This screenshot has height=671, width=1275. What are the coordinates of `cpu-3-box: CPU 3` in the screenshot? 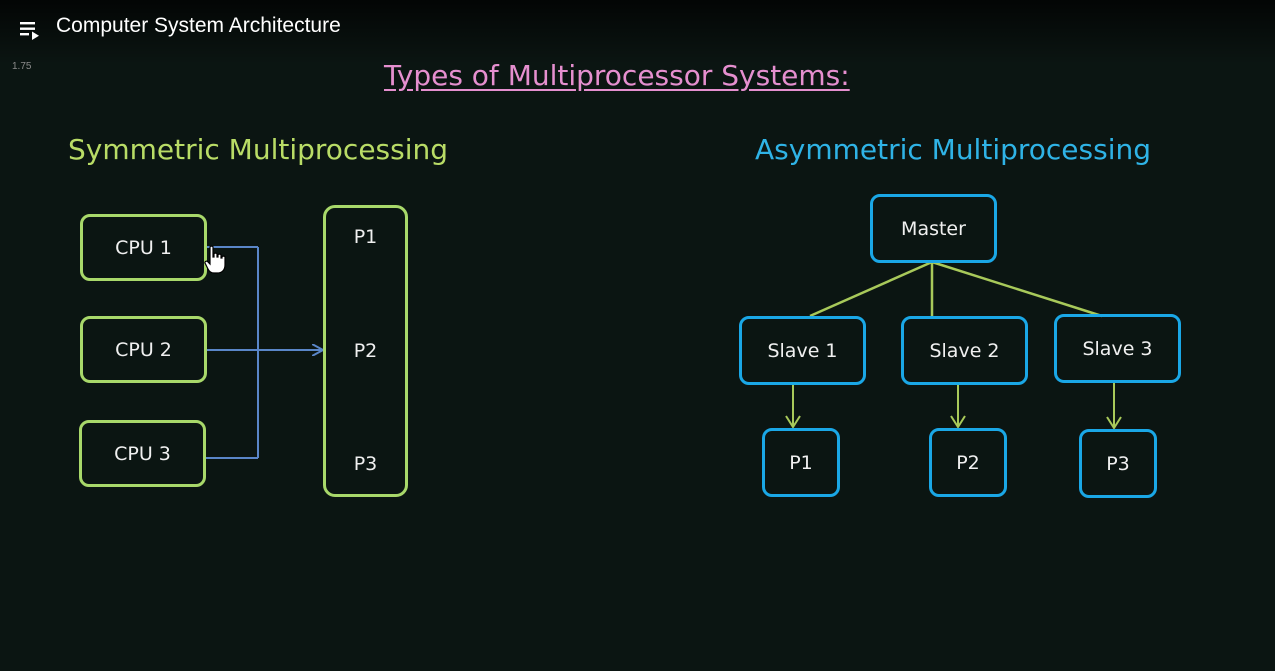 It's located at (142, 453).